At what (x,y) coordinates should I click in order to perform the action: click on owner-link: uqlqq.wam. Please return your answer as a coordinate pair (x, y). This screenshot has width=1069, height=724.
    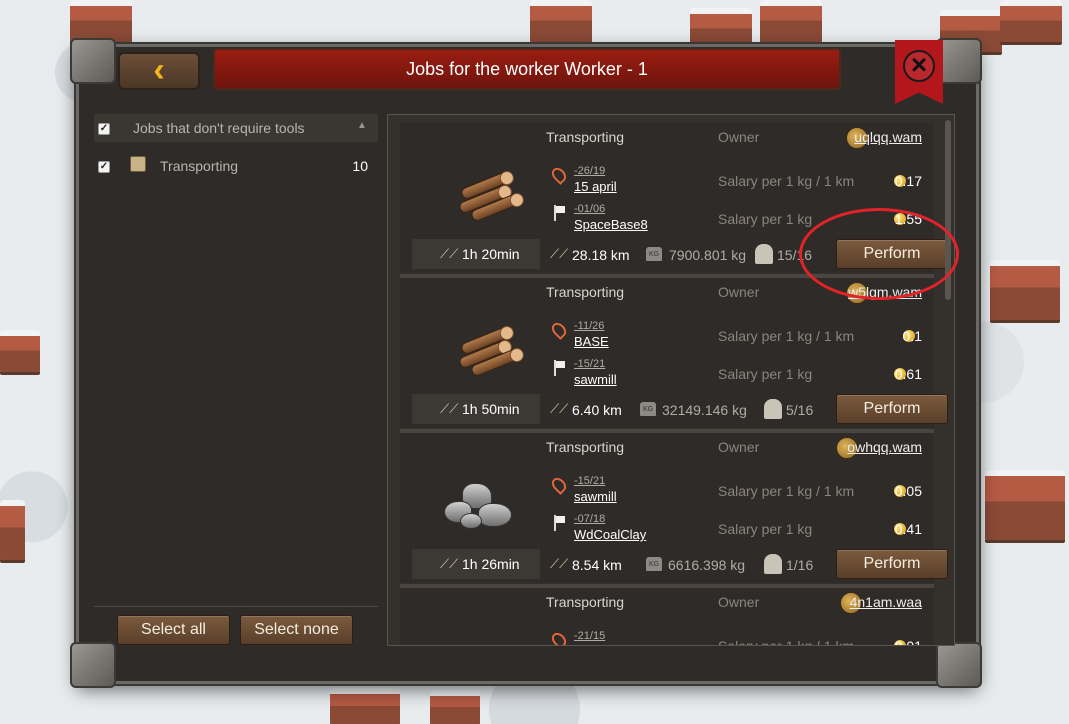
    Looking at the image, I should click on (888, 137).